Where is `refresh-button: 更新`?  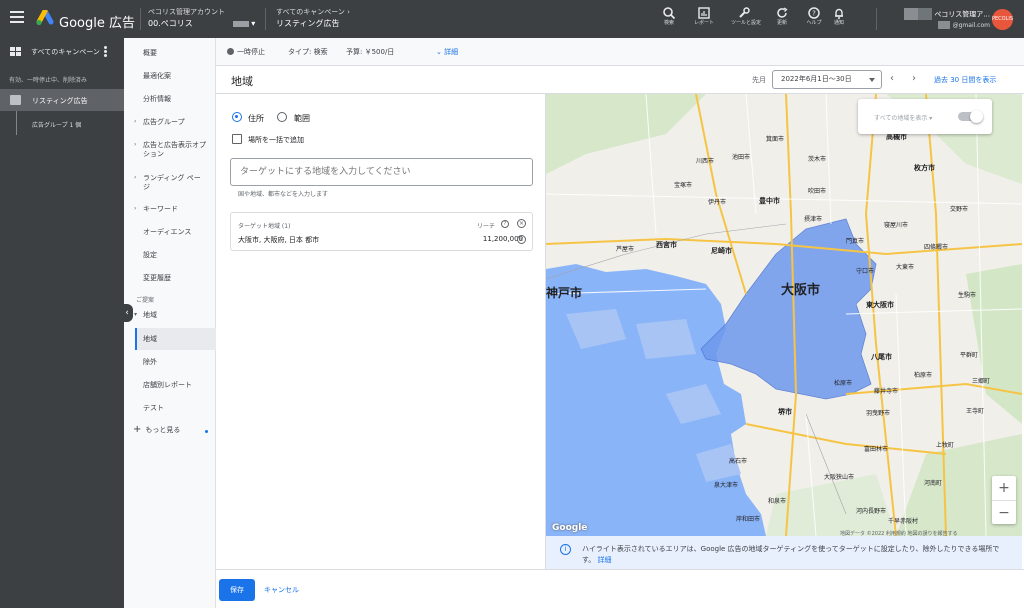 refresh-button: 更新 is located at coordinates (782, 16).